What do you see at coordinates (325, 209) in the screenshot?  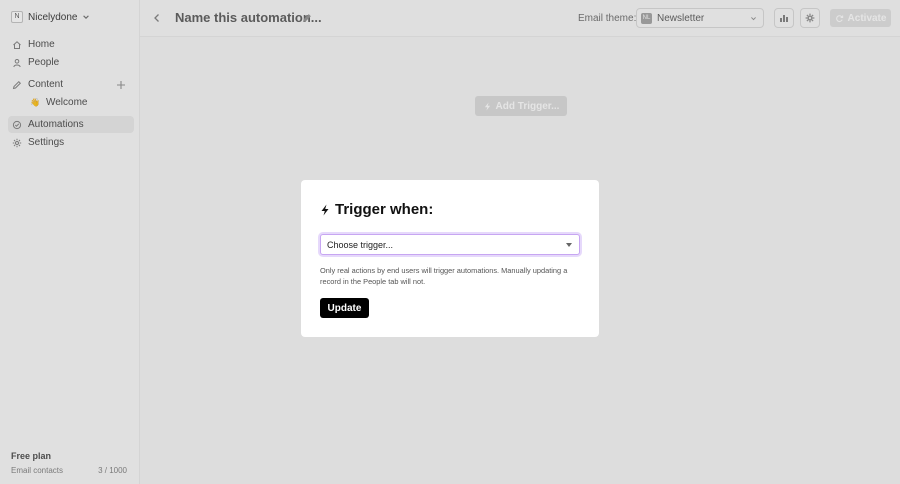 I see `lightning-icon` at bounding box center [325, 209].